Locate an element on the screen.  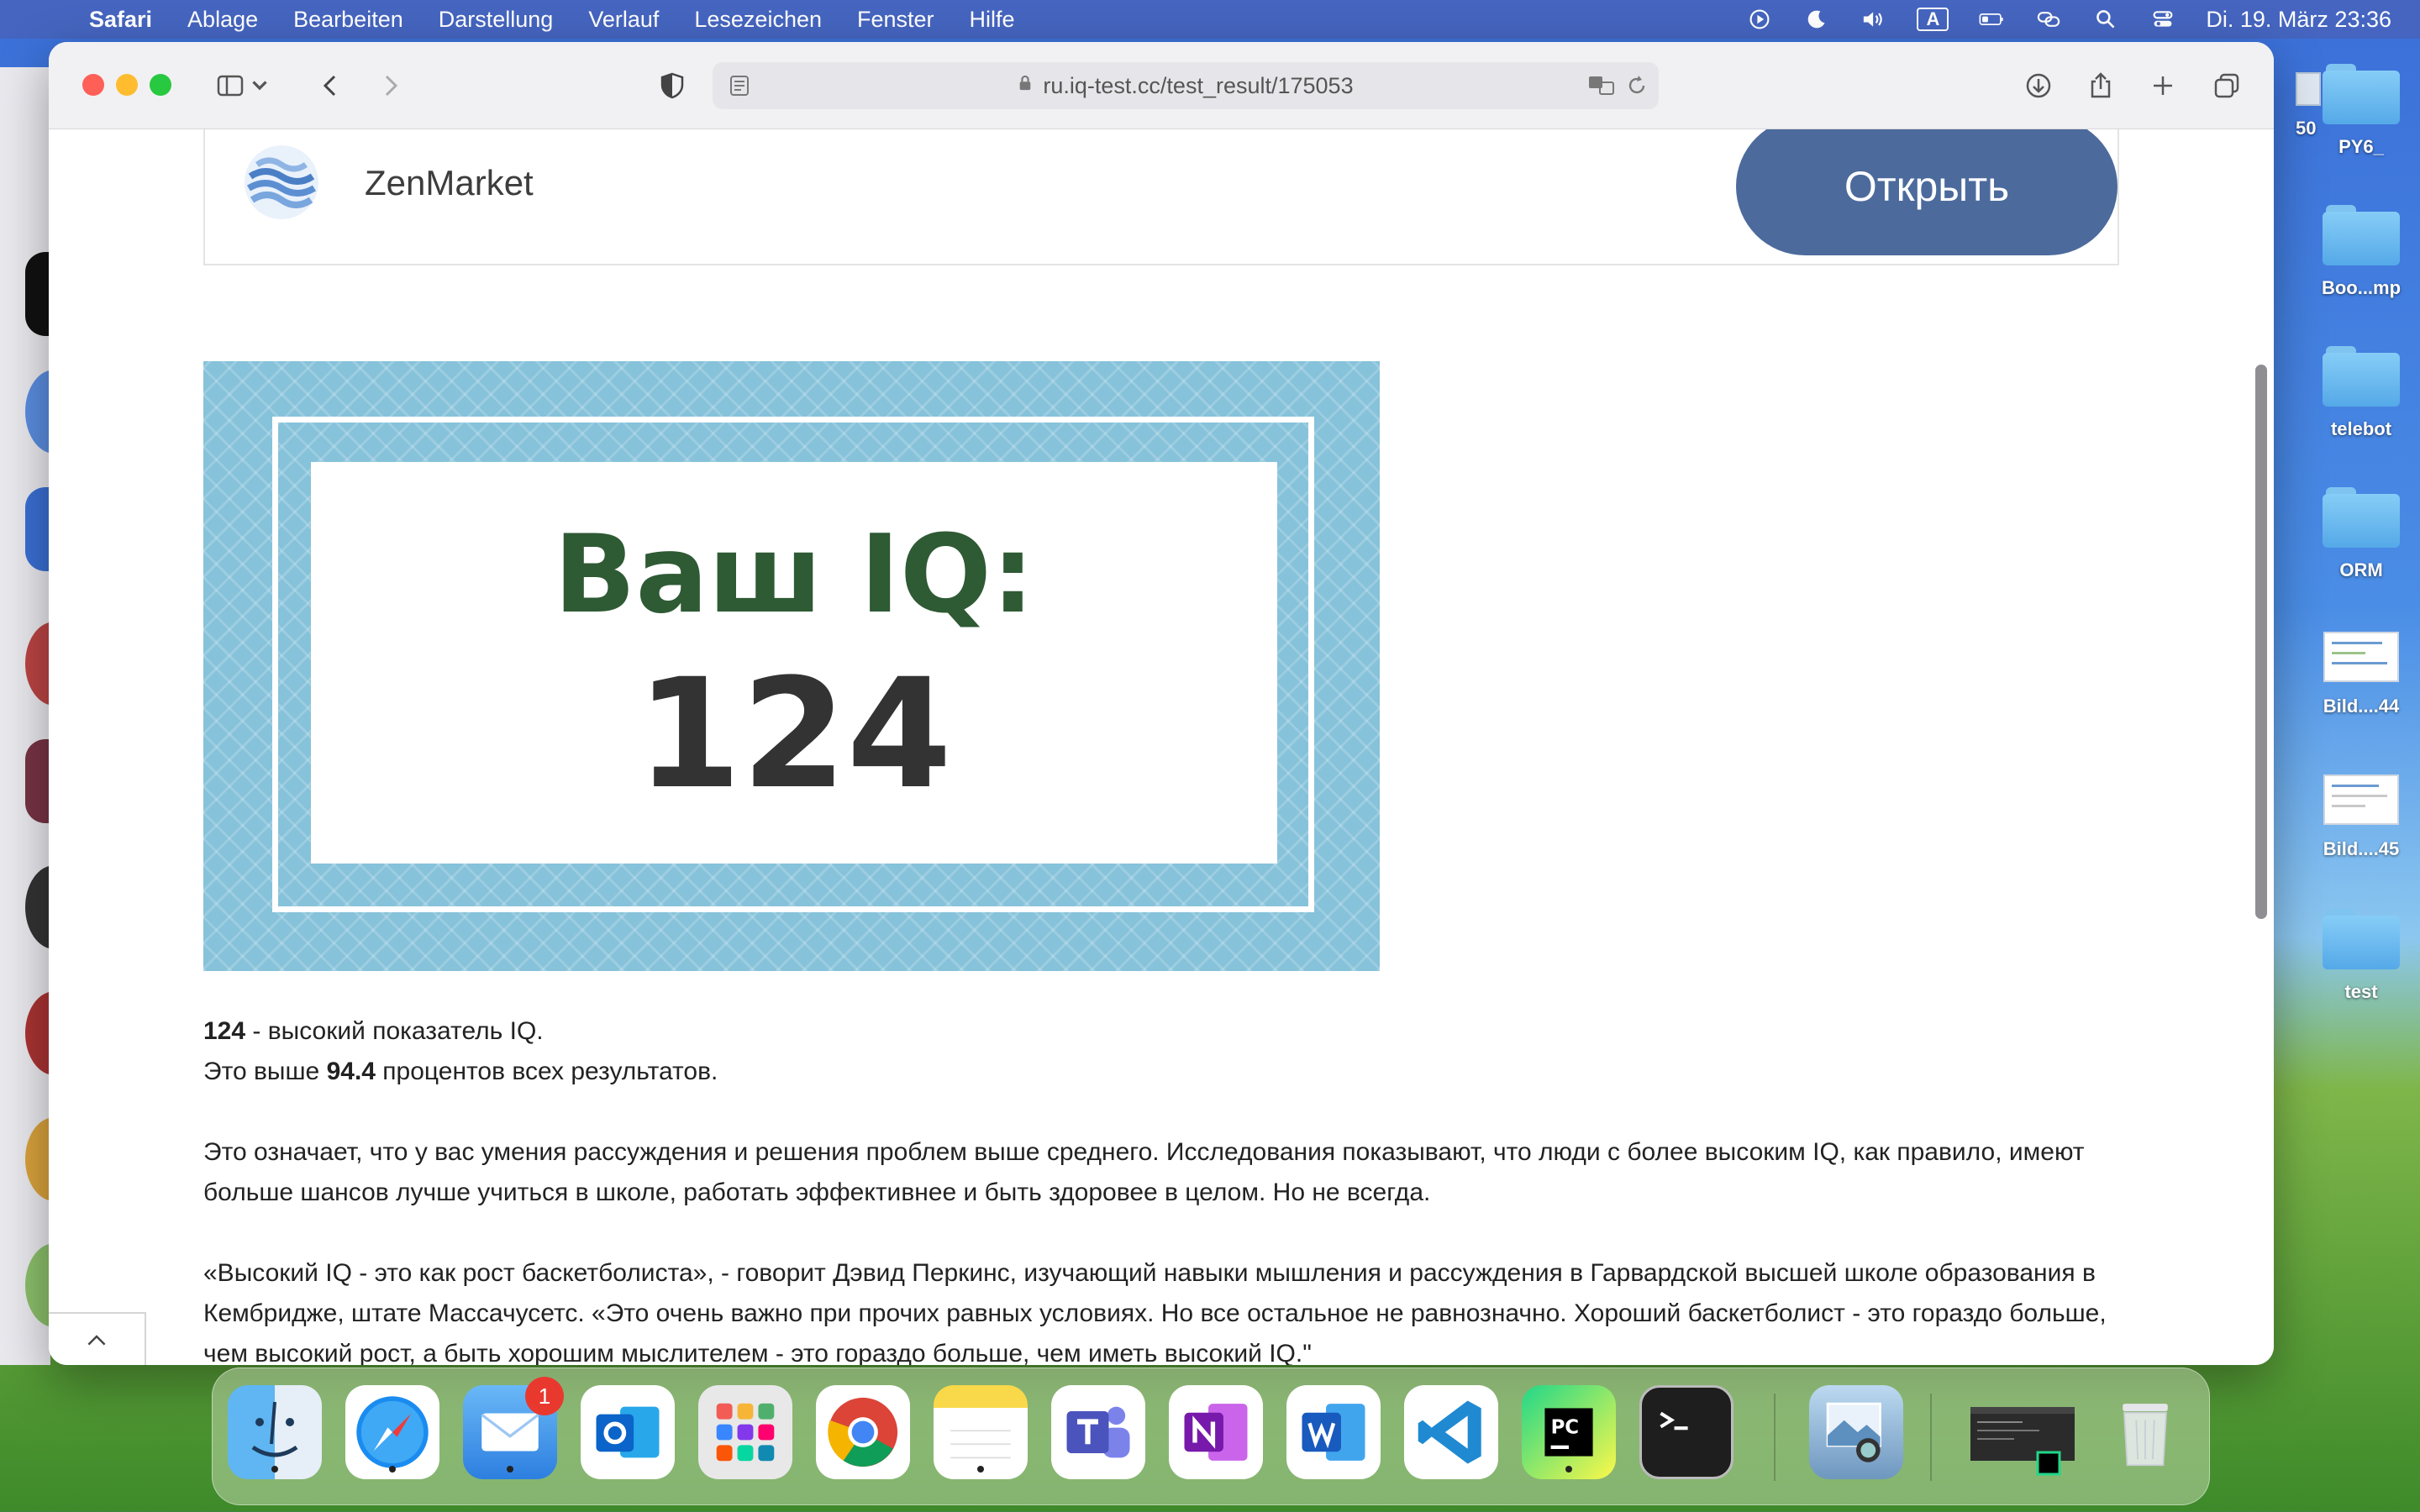
menu-lesezeichen: Lesezeichen is located at coordinates (758, 20).